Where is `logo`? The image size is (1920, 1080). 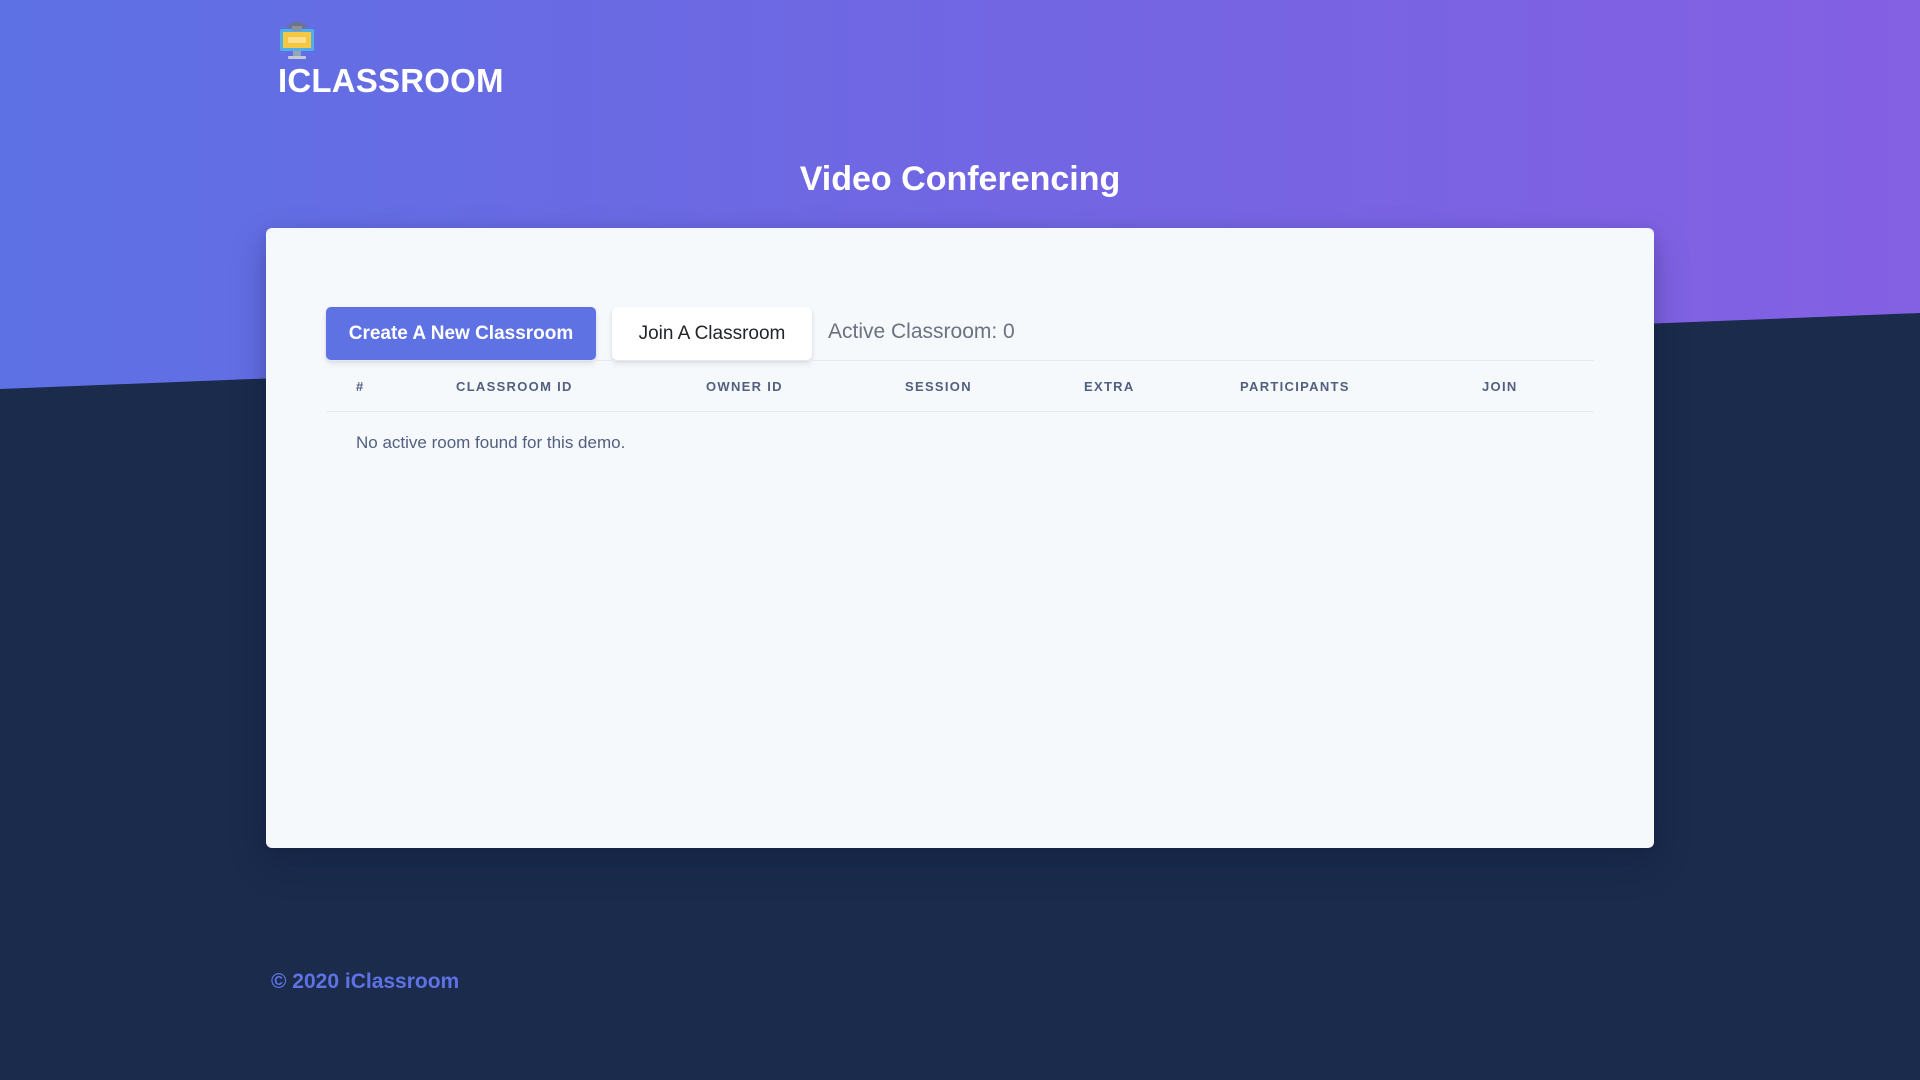 logo is located at coordinates (297, 40).